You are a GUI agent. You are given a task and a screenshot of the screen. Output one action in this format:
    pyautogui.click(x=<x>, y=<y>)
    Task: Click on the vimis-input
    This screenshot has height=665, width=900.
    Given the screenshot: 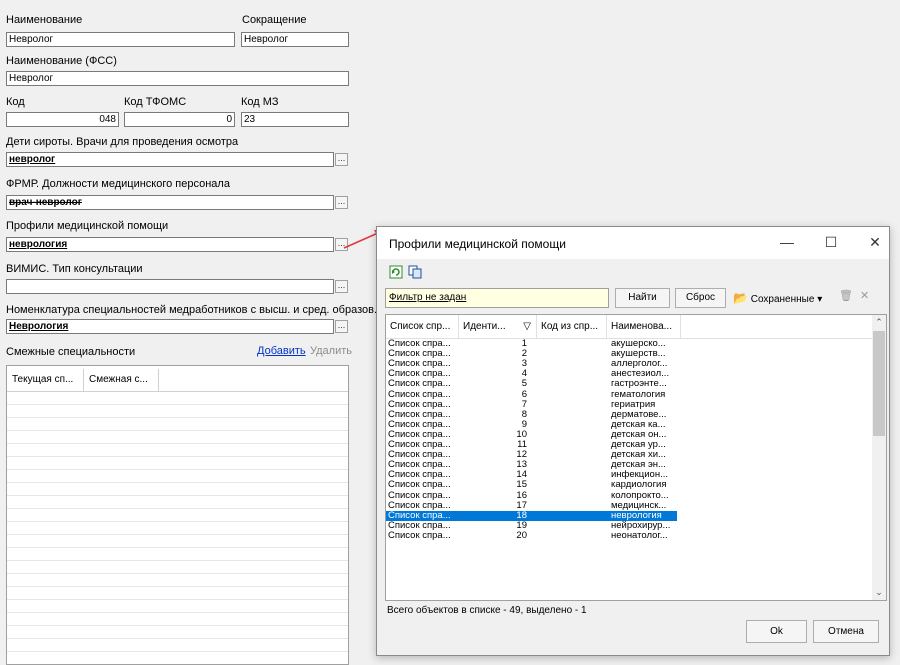 What is the action you would take?
    pyautogui.click(x=170, y=286)
    